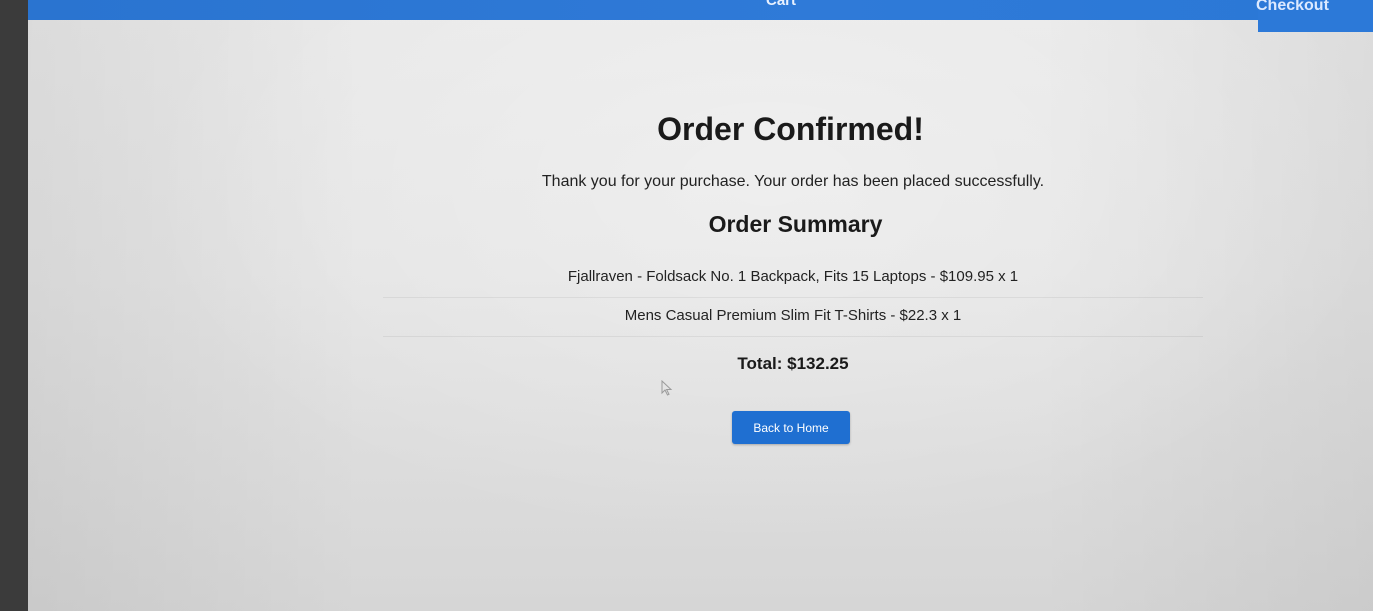 Image resolution: width=1373 pixels, height=611 pixels. What do you see at coordinates (14, 305) in the screenshot?
I see `monitor-bezel` at bounding box center [14, 305].